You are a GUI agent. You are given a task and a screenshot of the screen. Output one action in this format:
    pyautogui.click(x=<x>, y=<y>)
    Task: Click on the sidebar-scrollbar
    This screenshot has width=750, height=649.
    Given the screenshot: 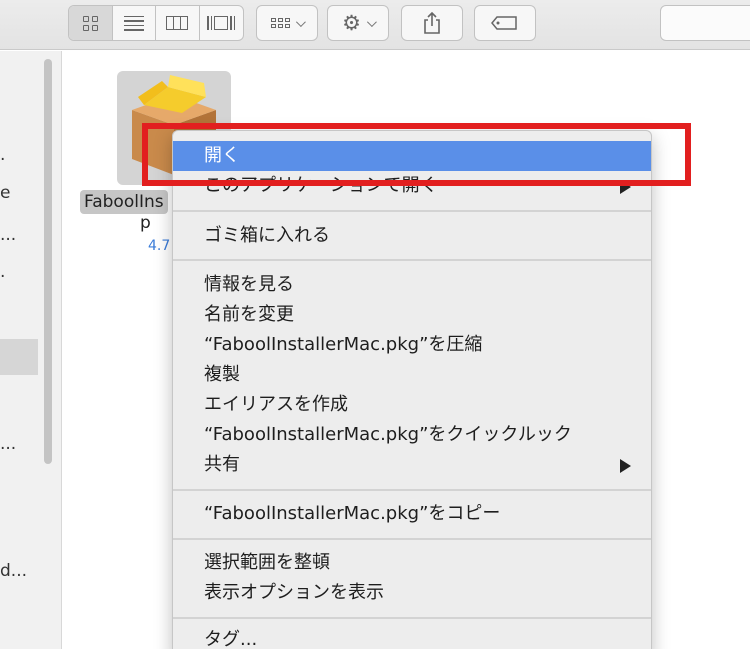 What is the action you would take?
    pyautogui.click(x=48, y=261)
    